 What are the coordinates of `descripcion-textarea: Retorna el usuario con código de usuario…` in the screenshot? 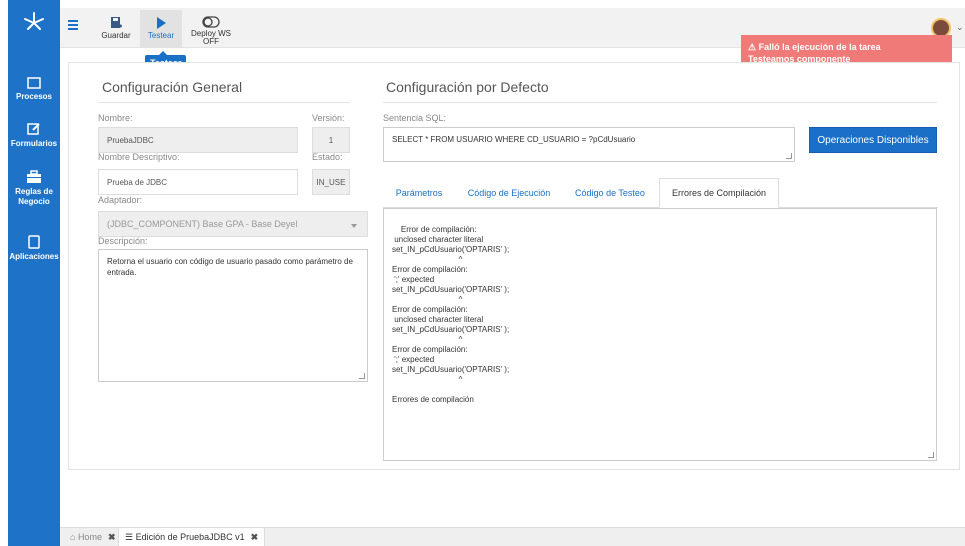 It's located at (233, 315).